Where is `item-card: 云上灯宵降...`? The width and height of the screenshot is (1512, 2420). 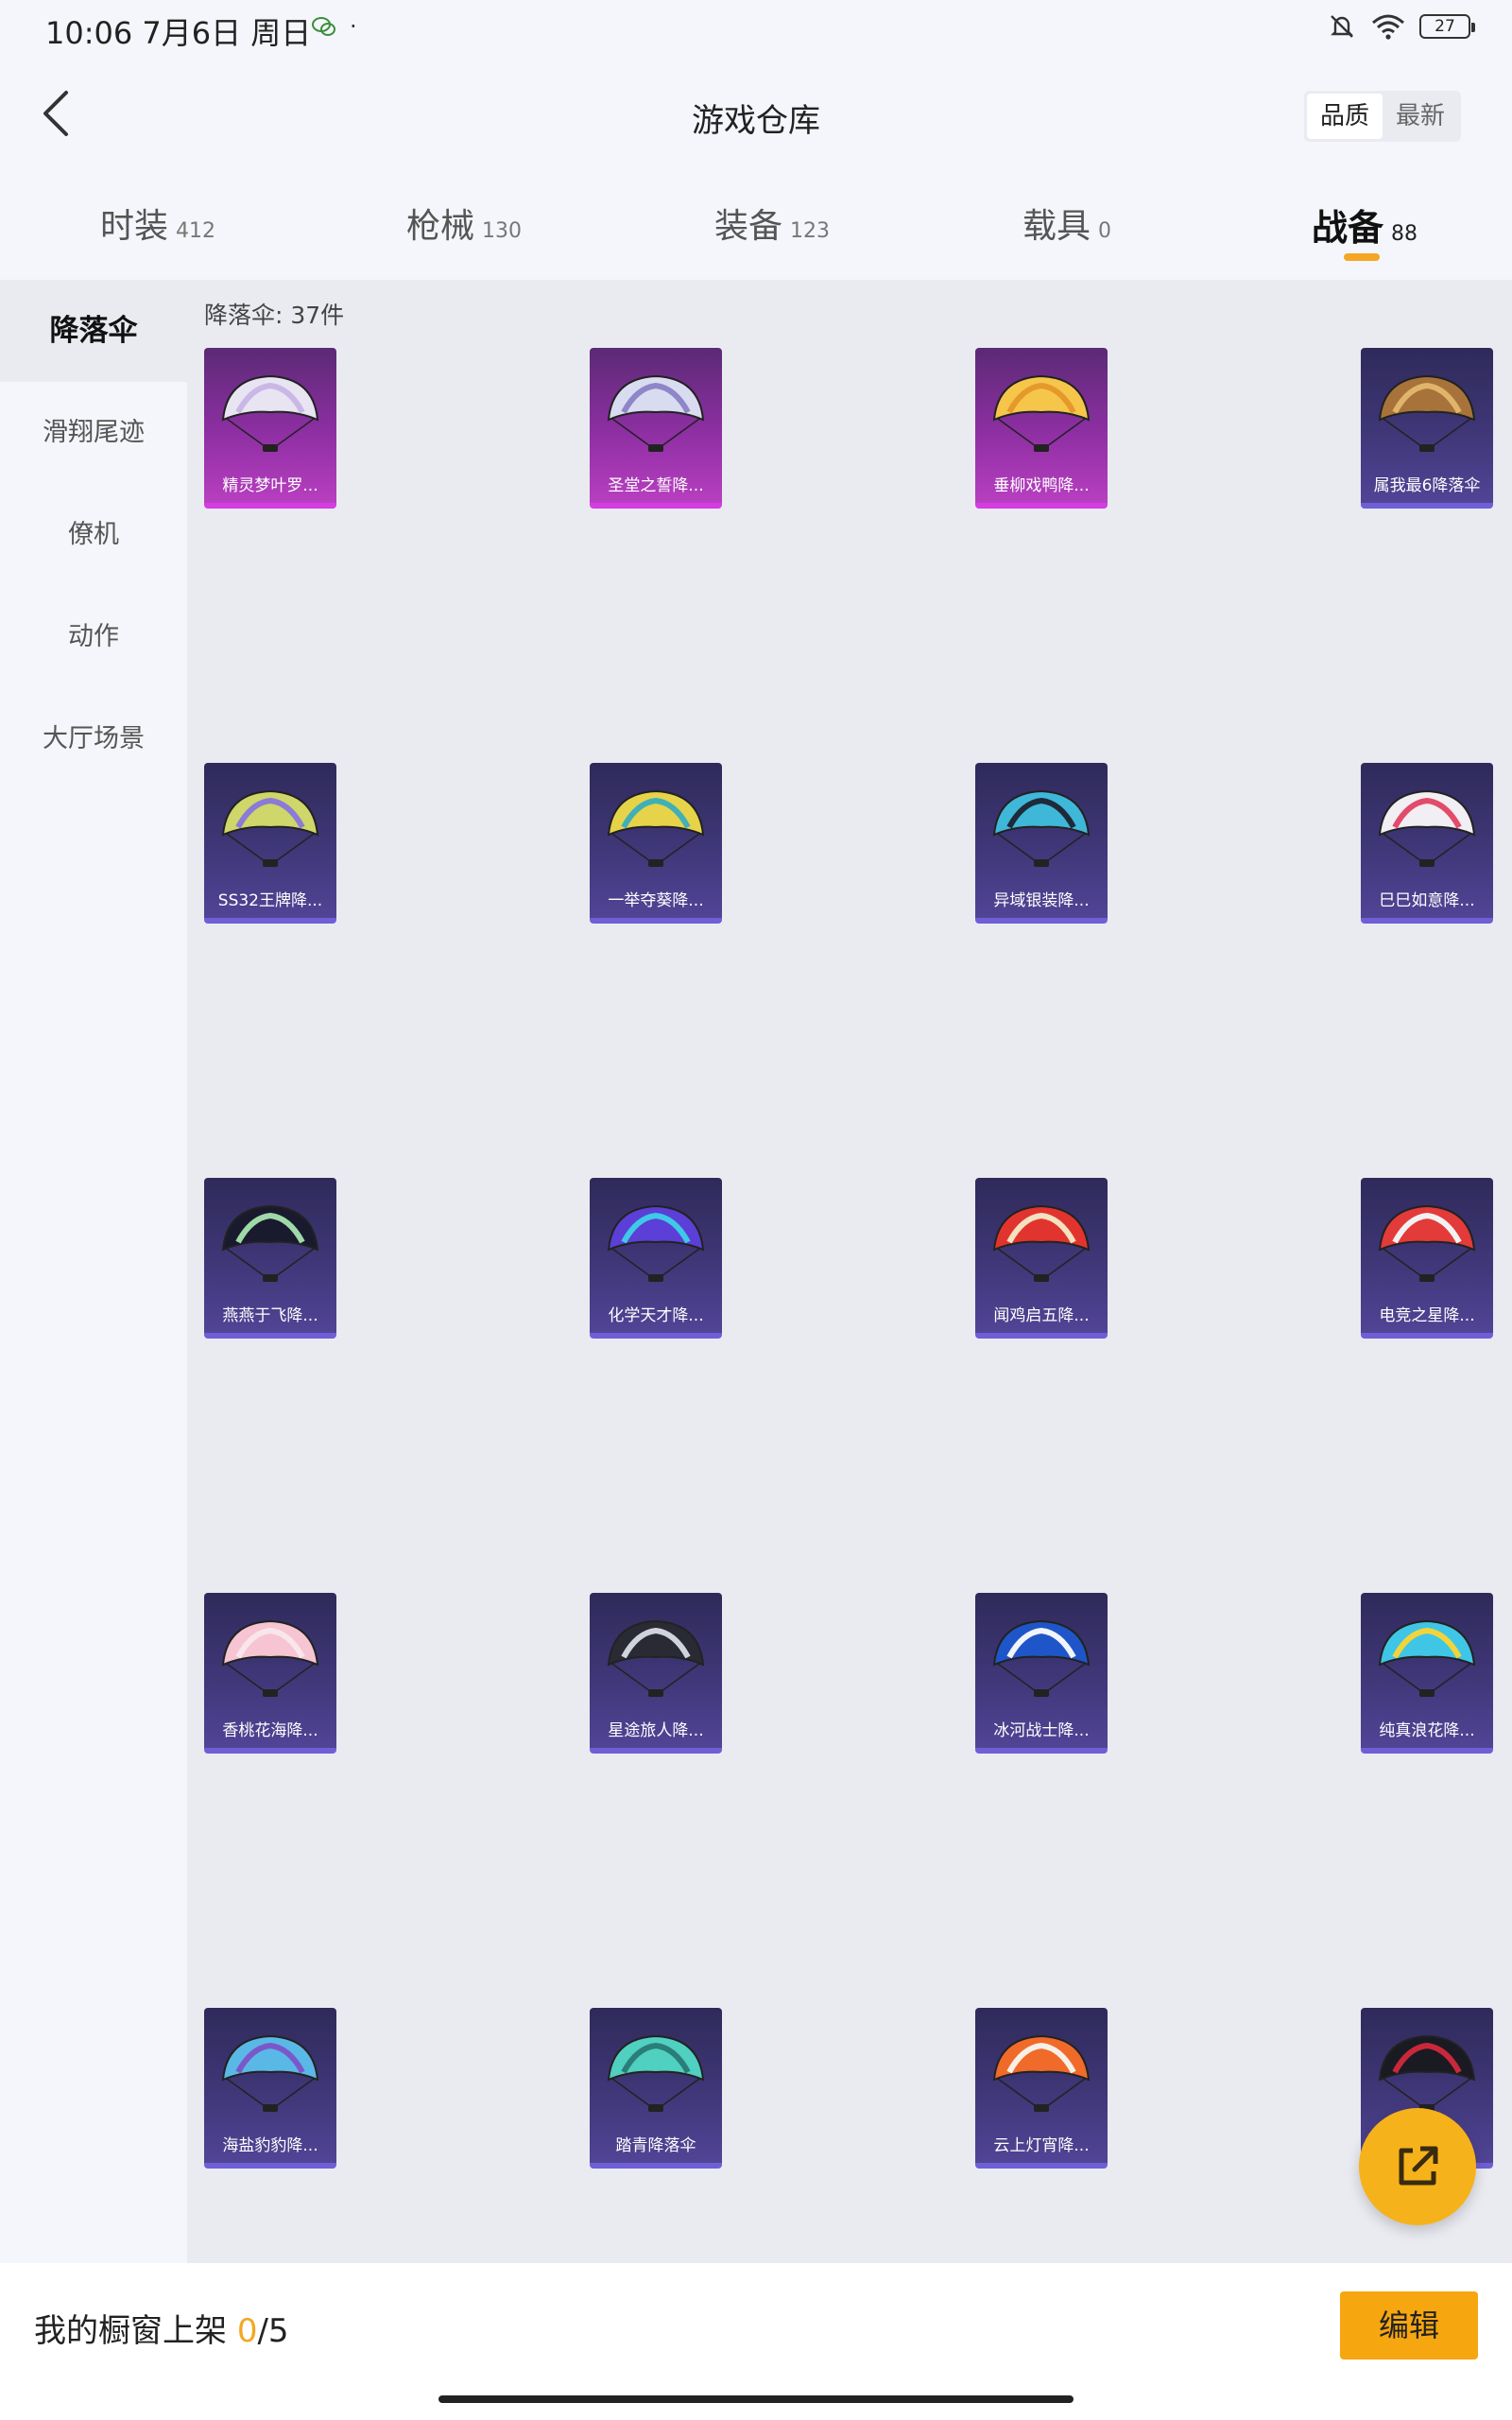 item-card: 云上灯宵降... is located at coordinates (1041, 2089).